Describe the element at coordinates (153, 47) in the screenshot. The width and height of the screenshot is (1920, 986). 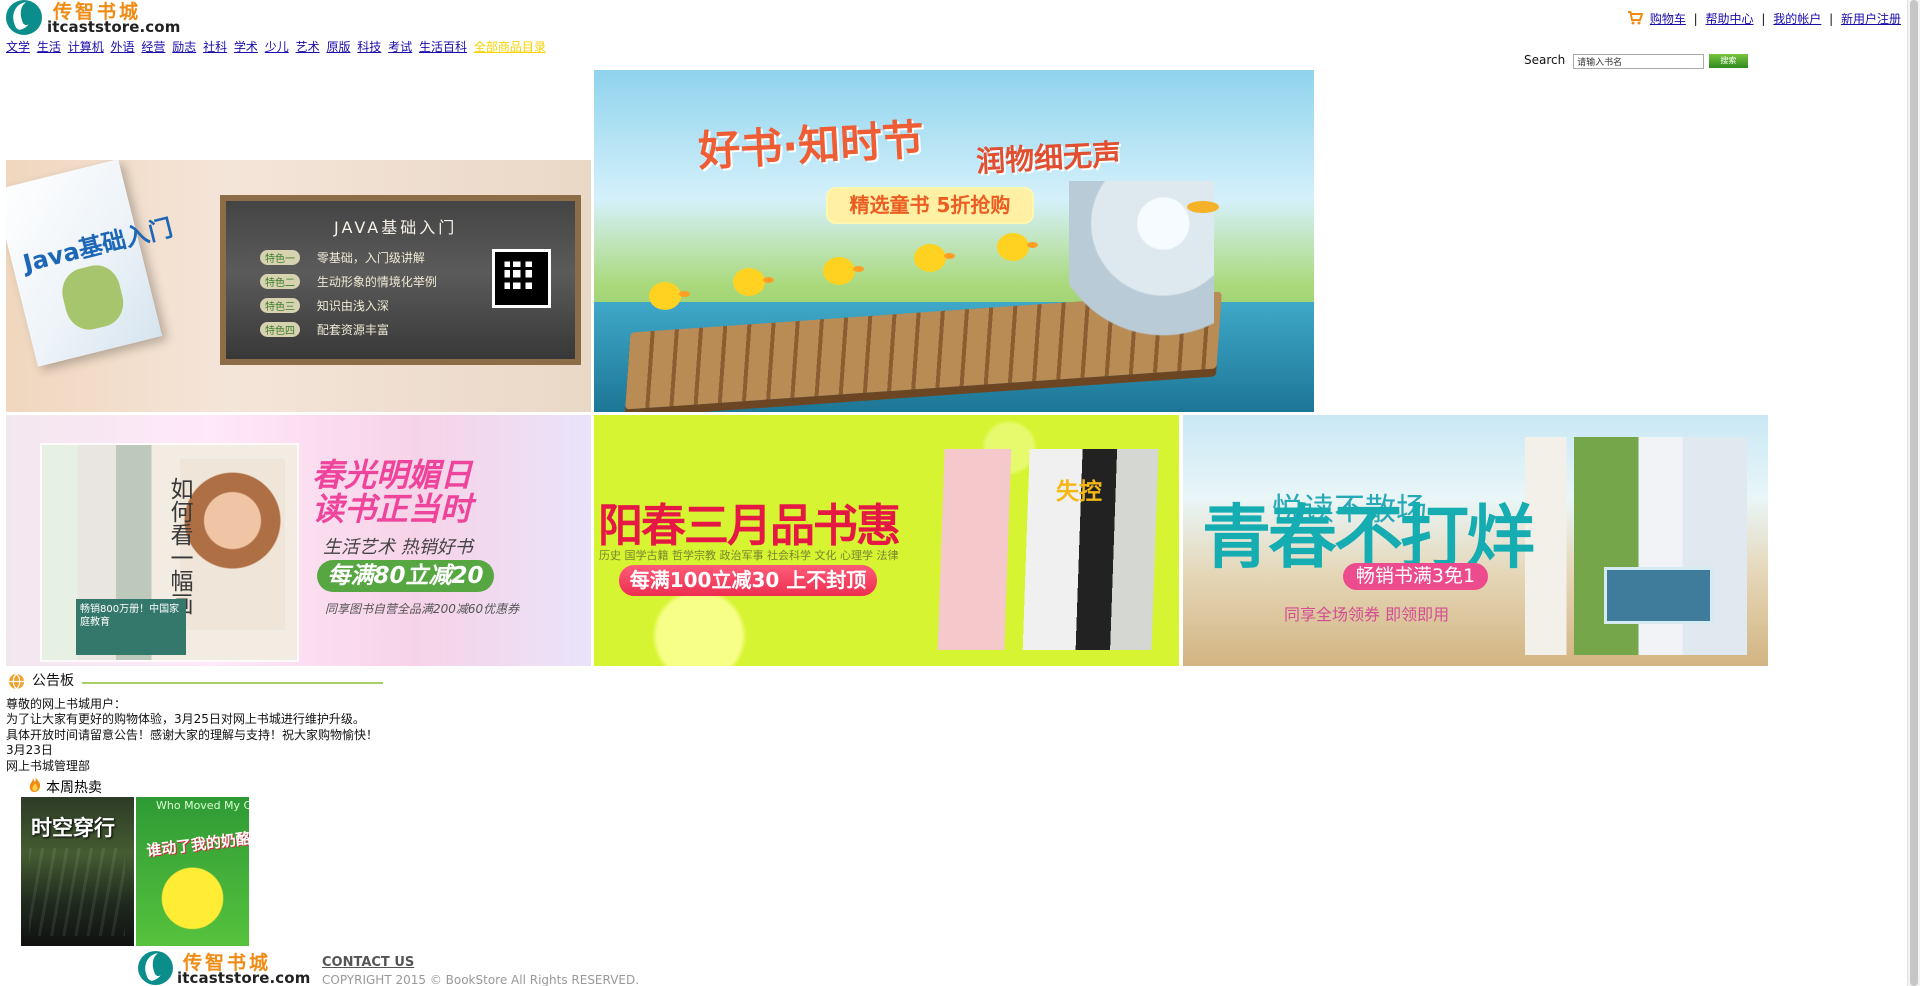
I see `nav-business: 经营` at that location.